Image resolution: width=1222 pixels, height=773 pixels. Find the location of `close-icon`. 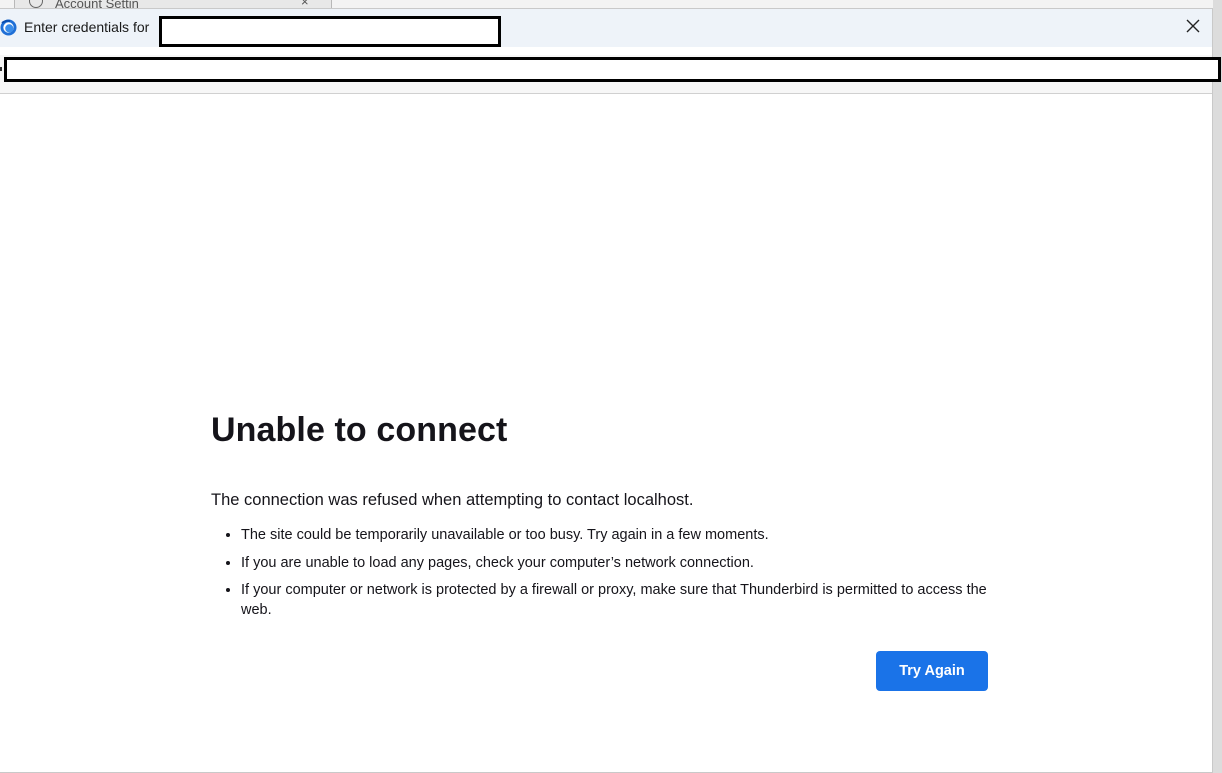

close-icon is located at coordinates (1193, 28).